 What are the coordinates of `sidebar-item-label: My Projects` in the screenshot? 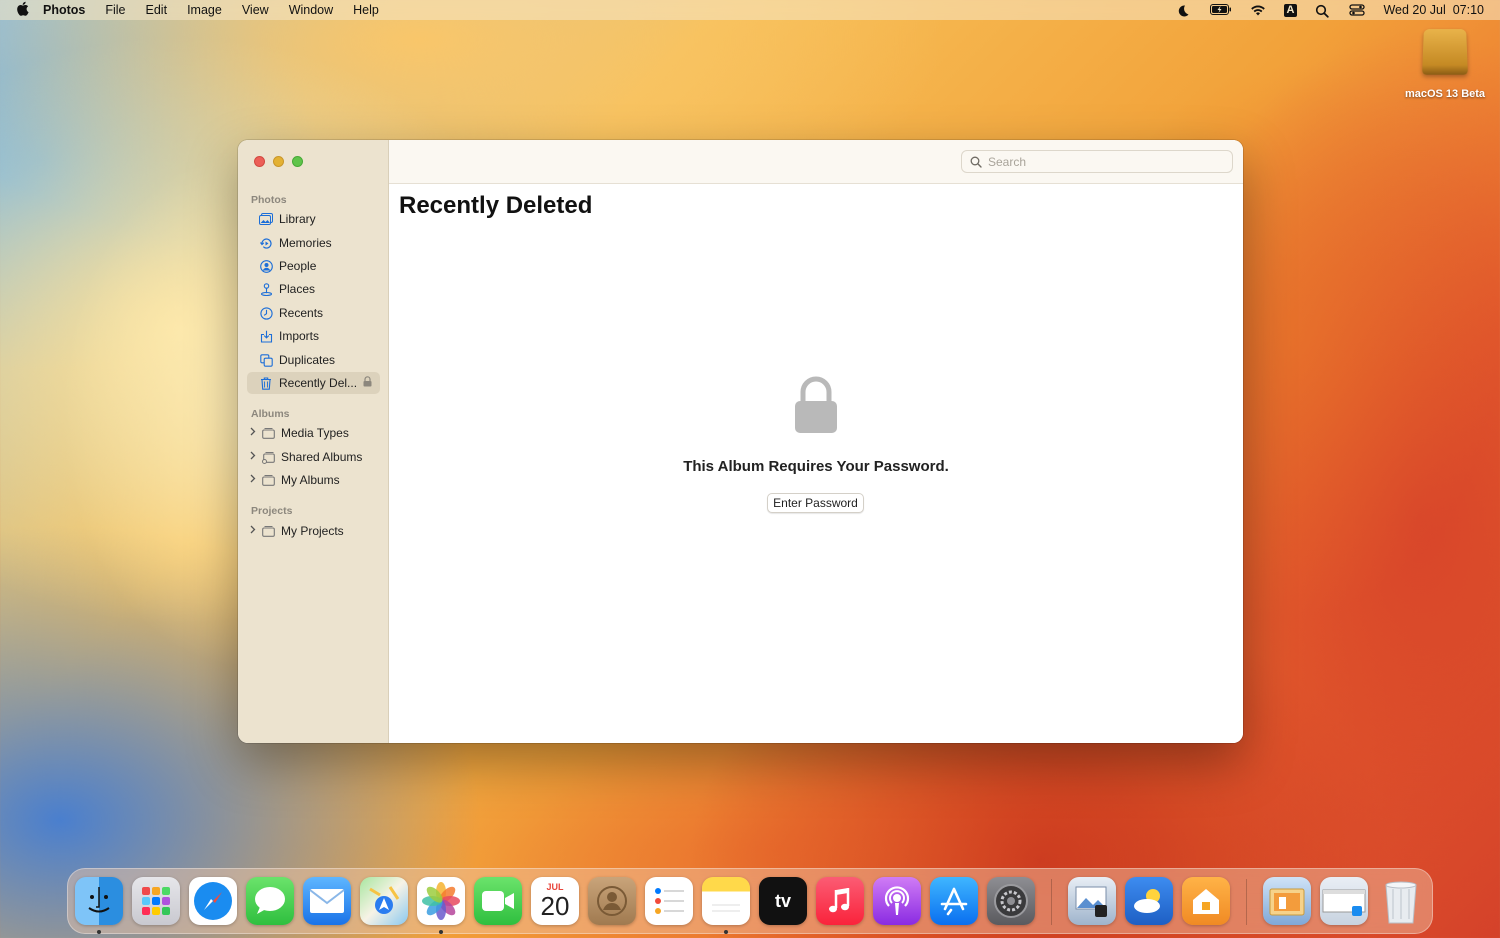 It's located at (312, 531).